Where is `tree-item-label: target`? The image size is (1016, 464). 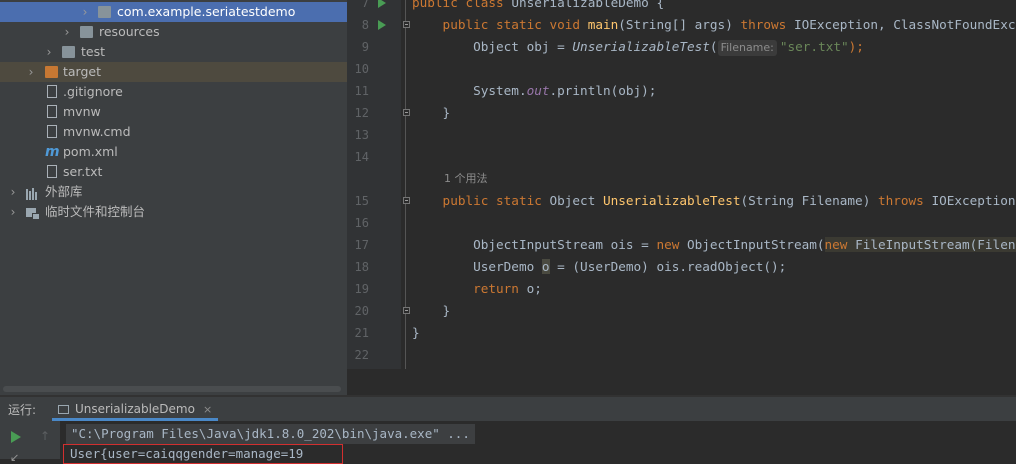 tree-item-label: target is located at coordinates (82, 71).